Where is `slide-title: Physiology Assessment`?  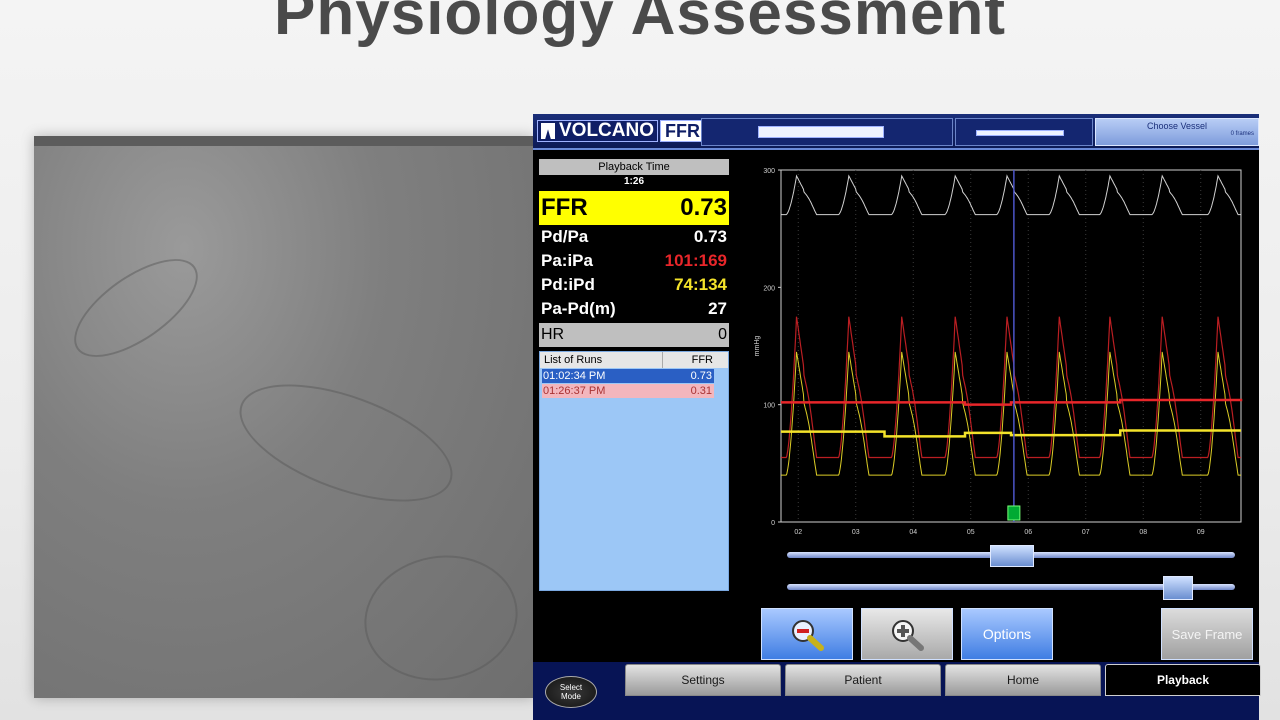 slide-title: Physiology Assessment is located at coordinates (640, 24).